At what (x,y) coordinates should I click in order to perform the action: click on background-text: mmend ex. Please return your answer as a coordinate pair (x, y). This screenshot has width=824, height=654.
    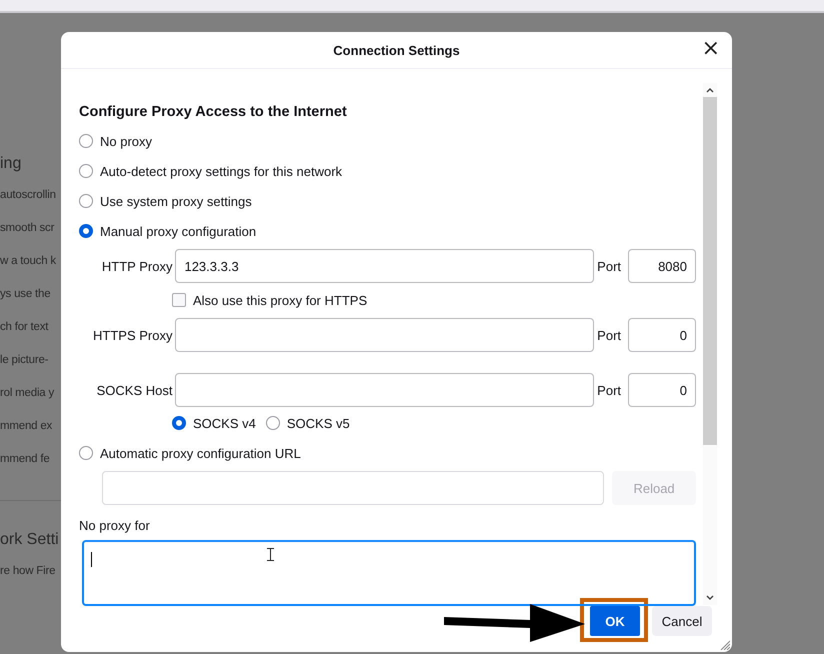
    Looking at the image, I should click on (27, 426).